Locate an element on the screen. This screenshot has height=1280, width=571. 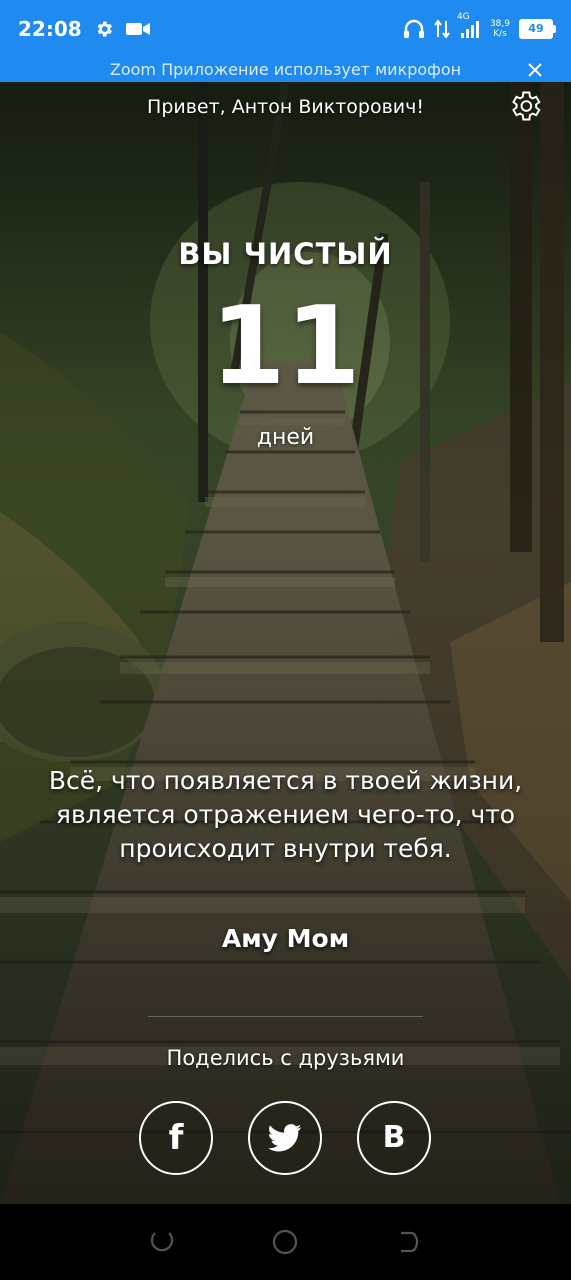
divider is located at coordinates (285, 1016).